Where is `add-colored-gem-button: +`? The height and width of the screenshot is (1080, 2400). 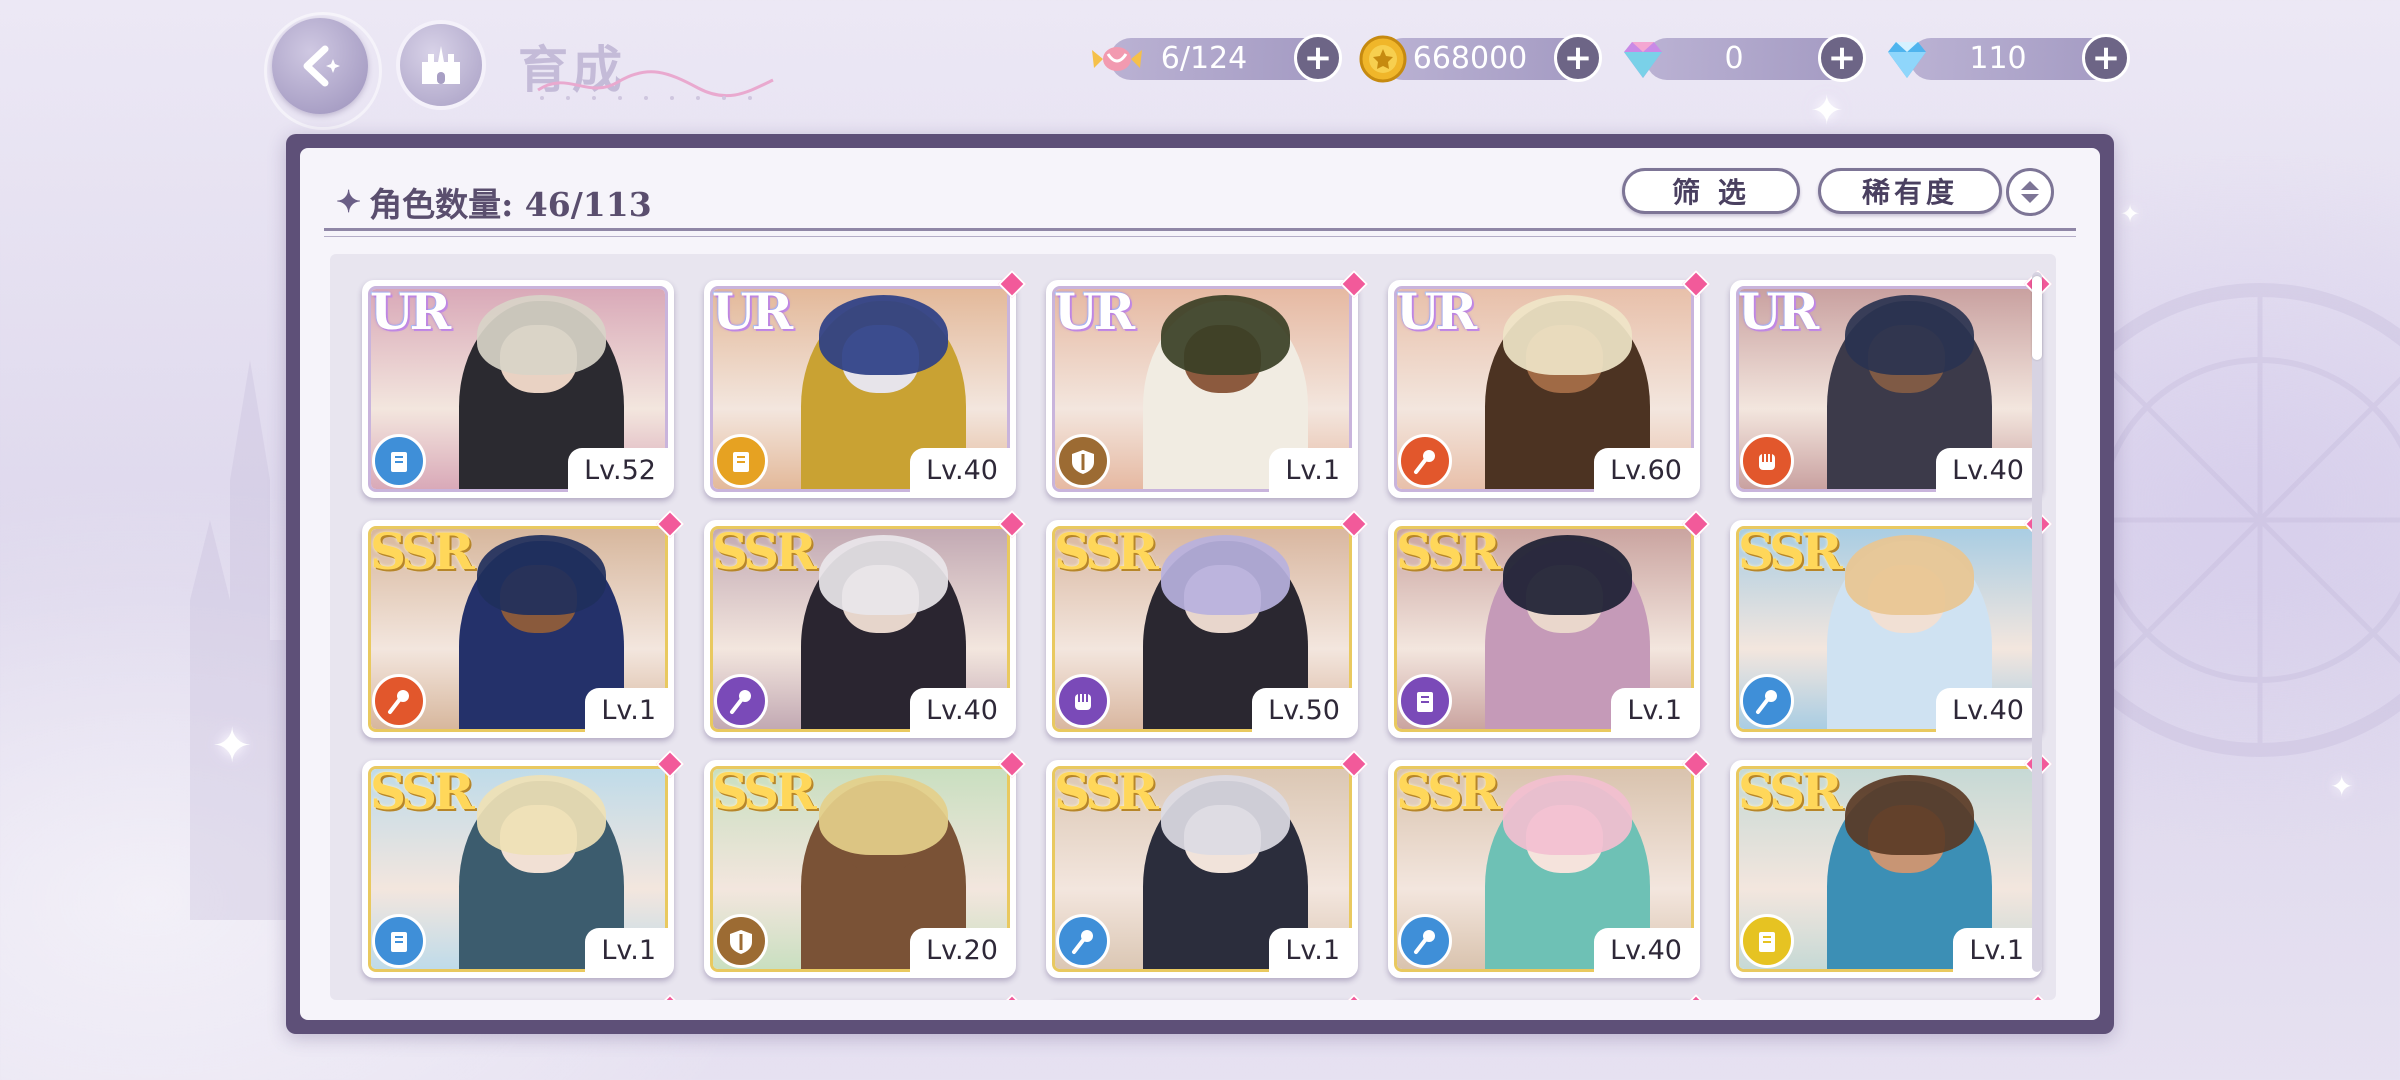 add-colored-gem-button: + is located at coordinates (1842, 58).